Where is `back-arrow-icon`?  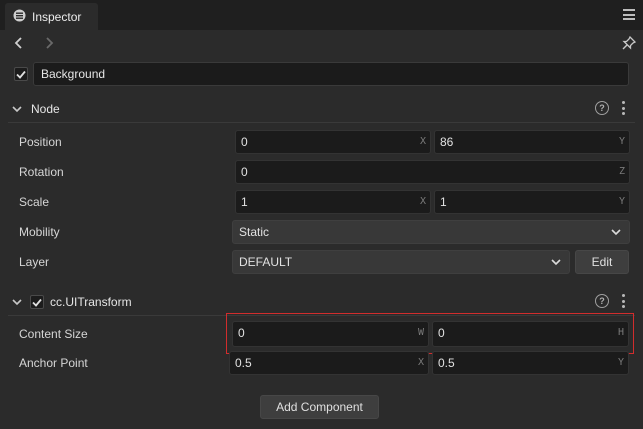
back-arrow-icon is located at coordinates (19, 43).